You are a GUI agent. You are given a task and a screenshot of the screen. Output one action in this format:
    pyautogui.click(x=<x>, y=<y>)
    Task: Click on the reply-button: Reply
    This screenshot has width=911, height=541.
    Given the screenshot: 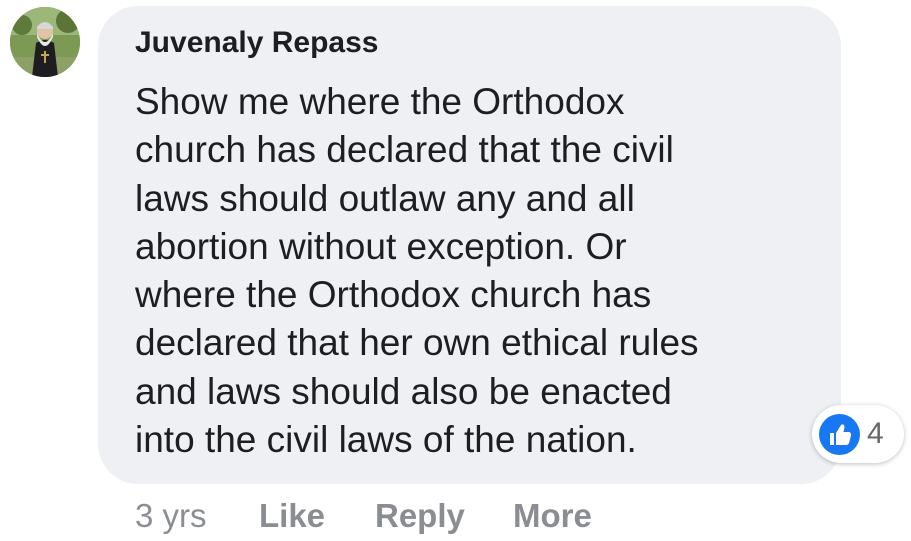 What is the action you would take?
    pyautogui.click(x=420, y=516)
    